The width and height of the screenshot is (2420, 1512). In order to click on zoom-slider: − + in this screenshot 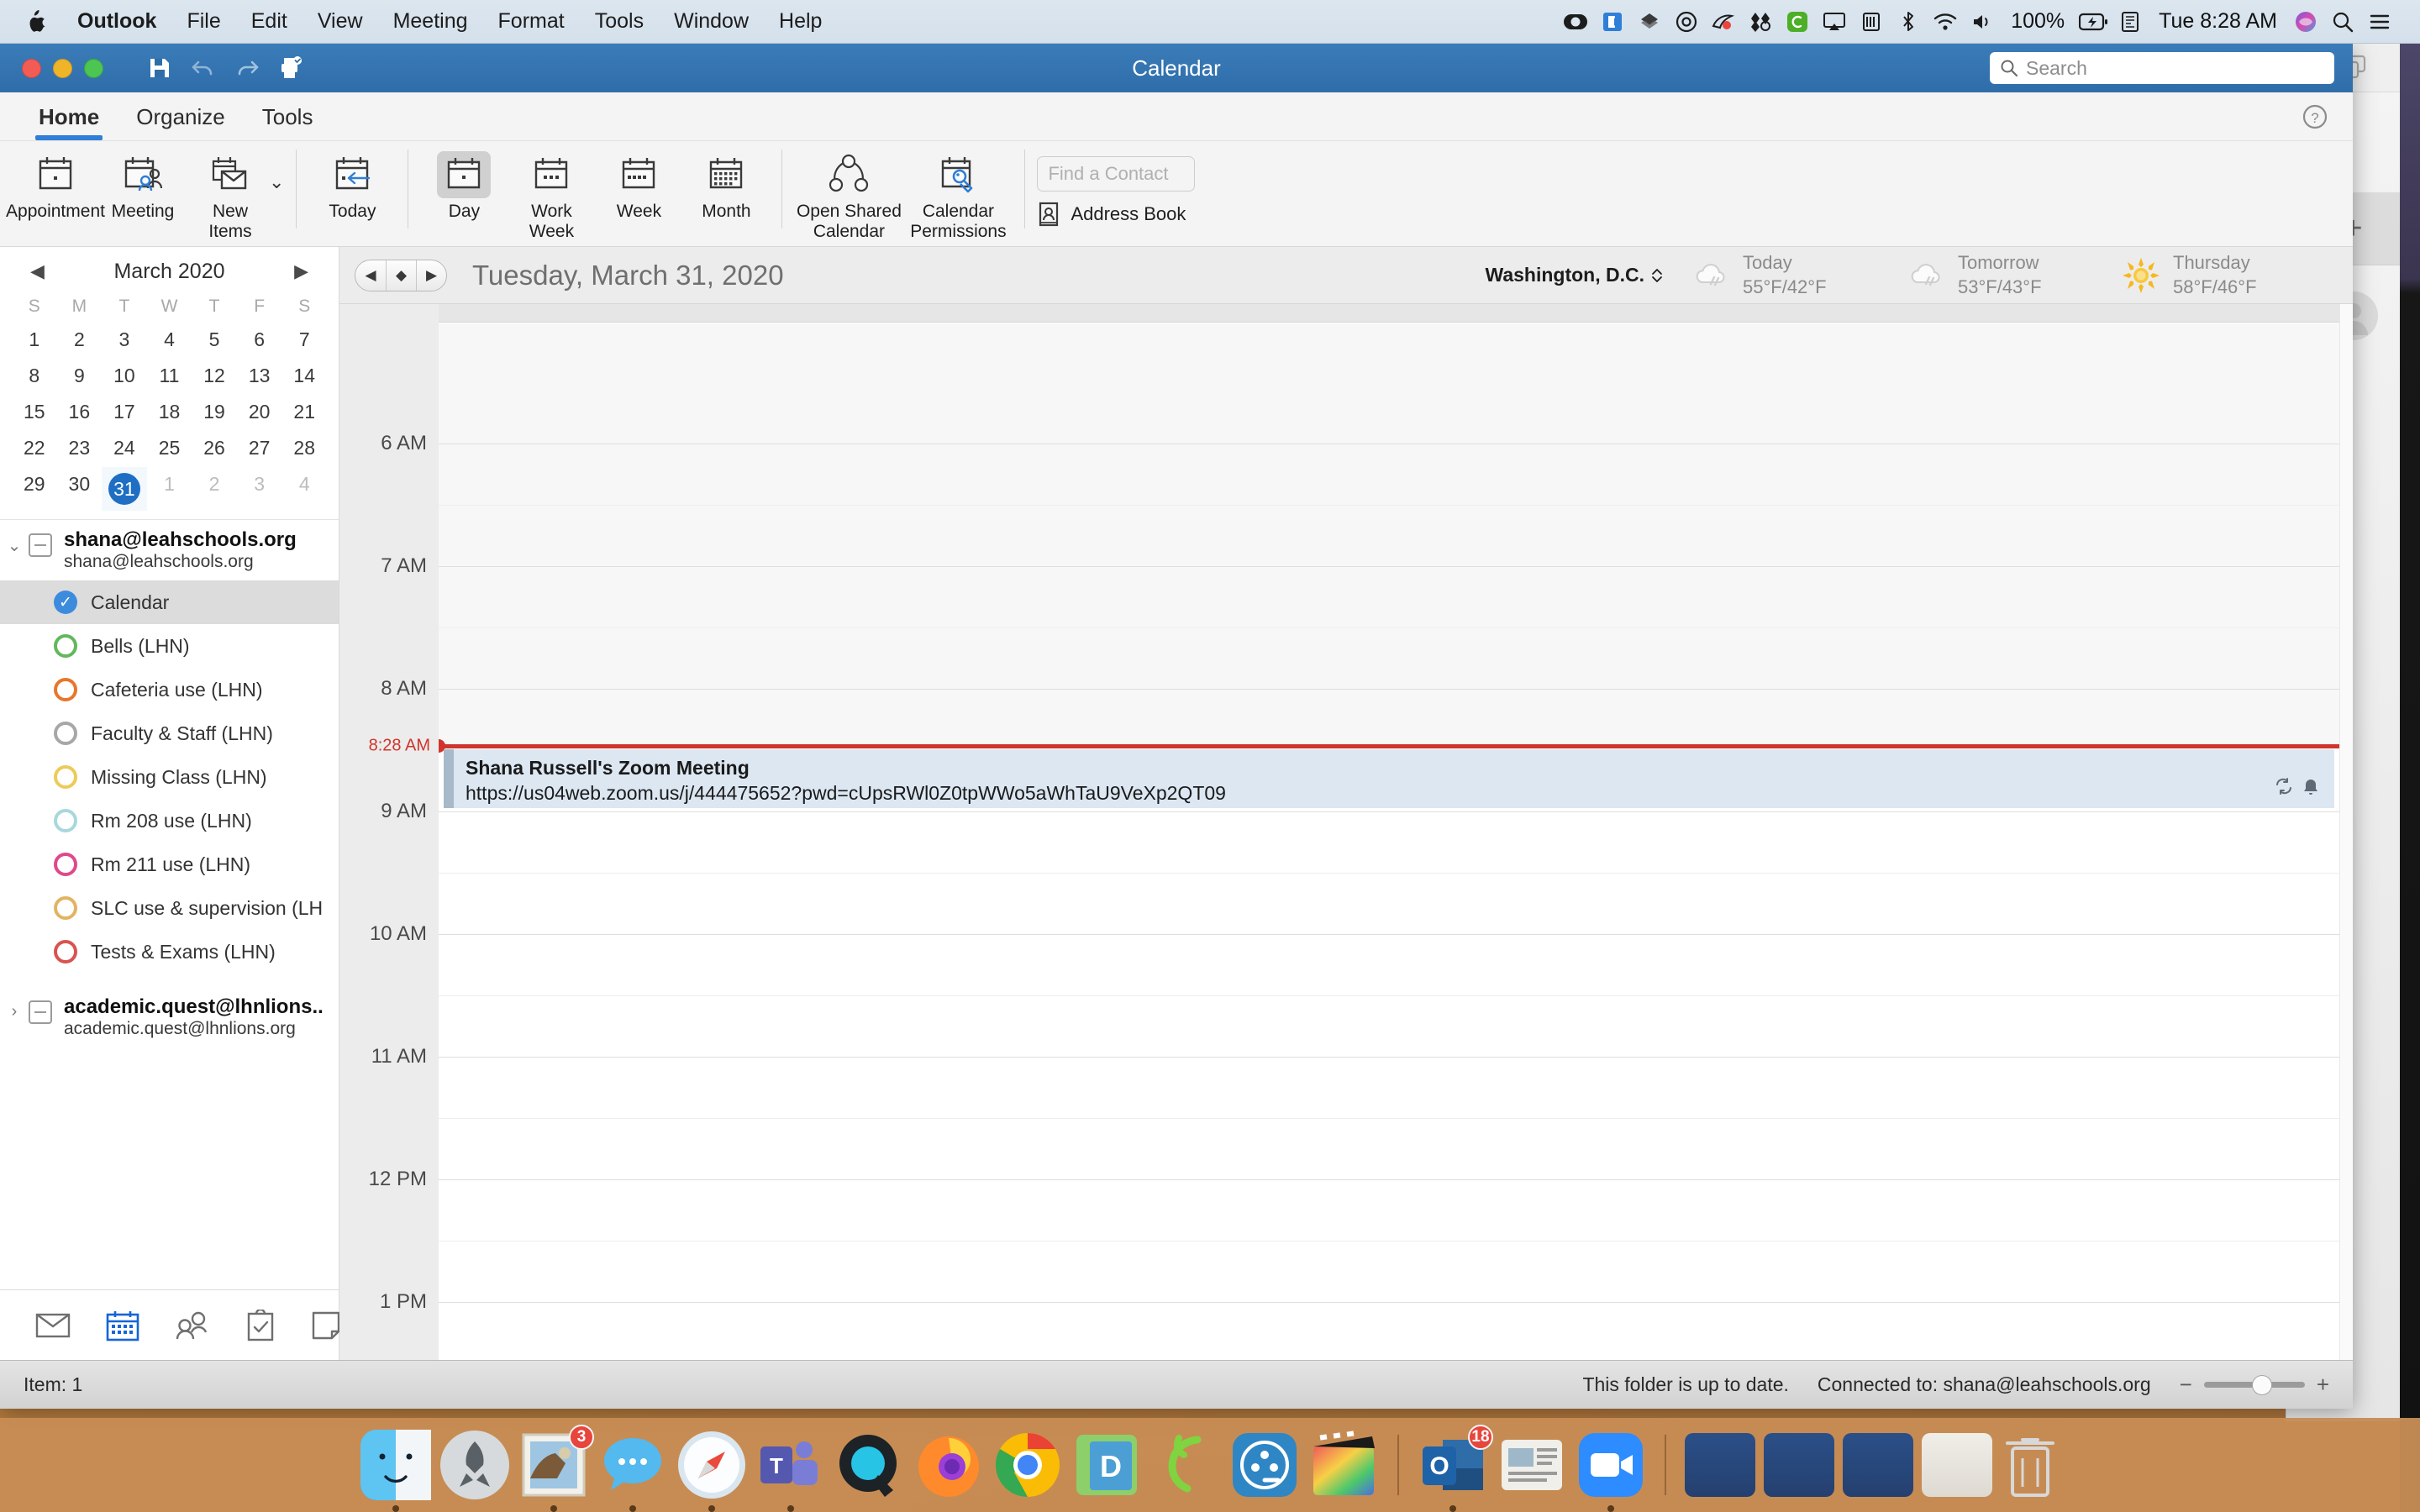, I will do `click(2254, 1385)`.